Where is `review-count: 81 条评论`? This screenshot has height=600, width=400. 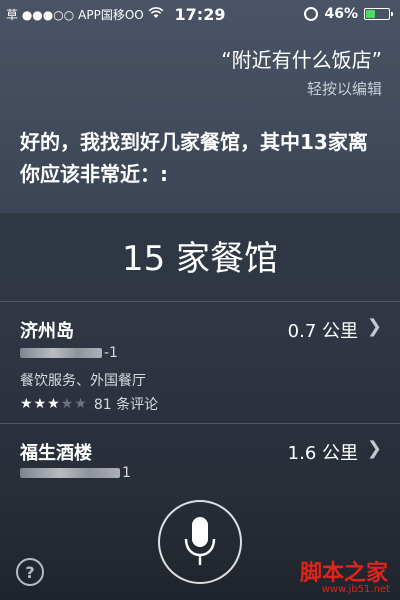 review-count: 81 条评论 is located at coordinates (126, 405).